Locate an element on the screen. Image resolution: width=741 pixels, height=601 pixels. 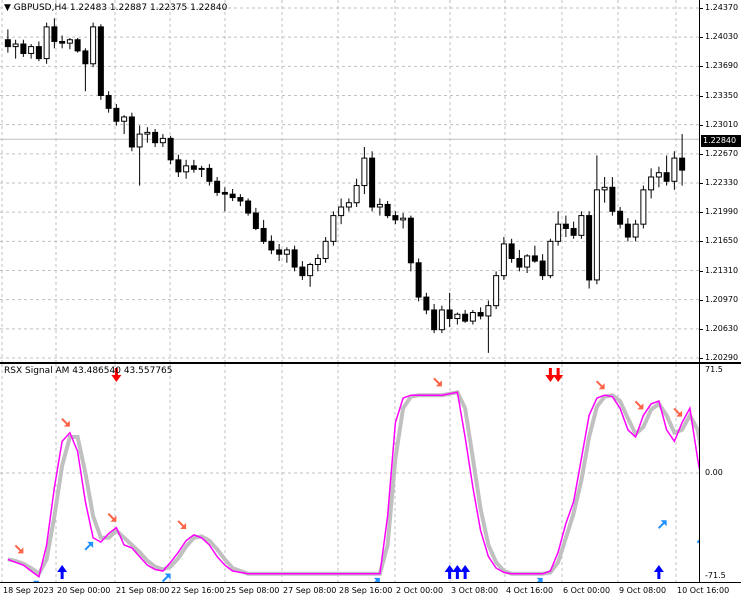
time-tick-label: 28 Sep 16:00 is located at coordinates (365, 590).